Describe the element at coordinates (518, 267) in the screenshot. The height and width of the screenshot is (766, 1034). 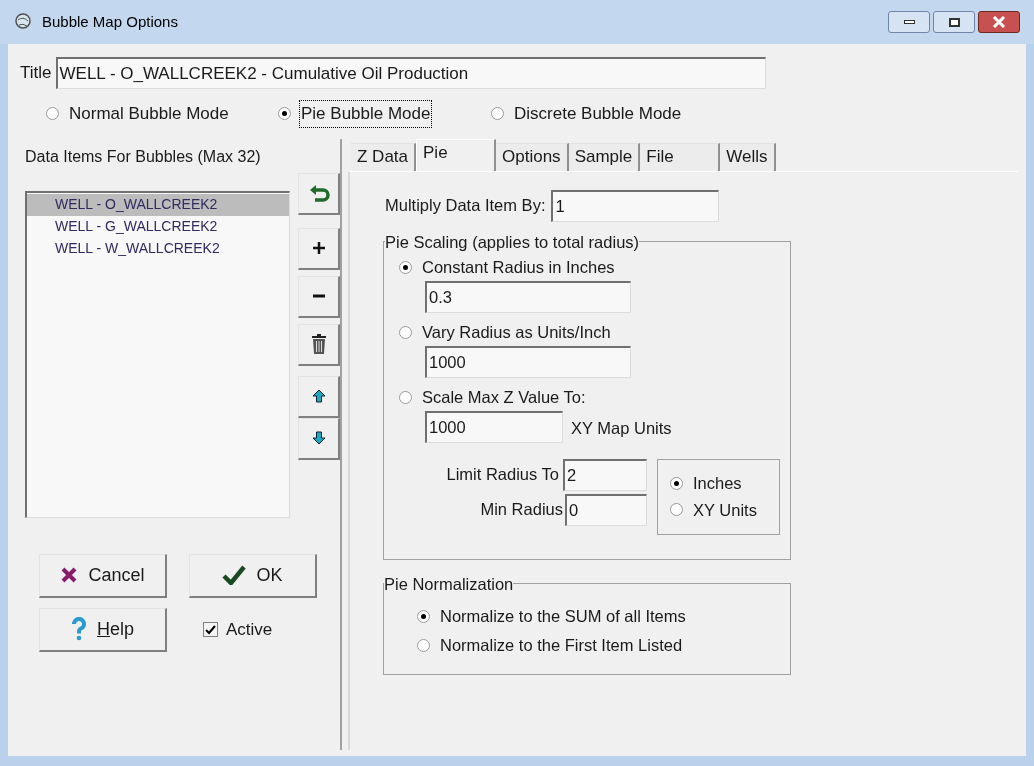
I see `radio-label: Constant Radius in Inches` at that location.